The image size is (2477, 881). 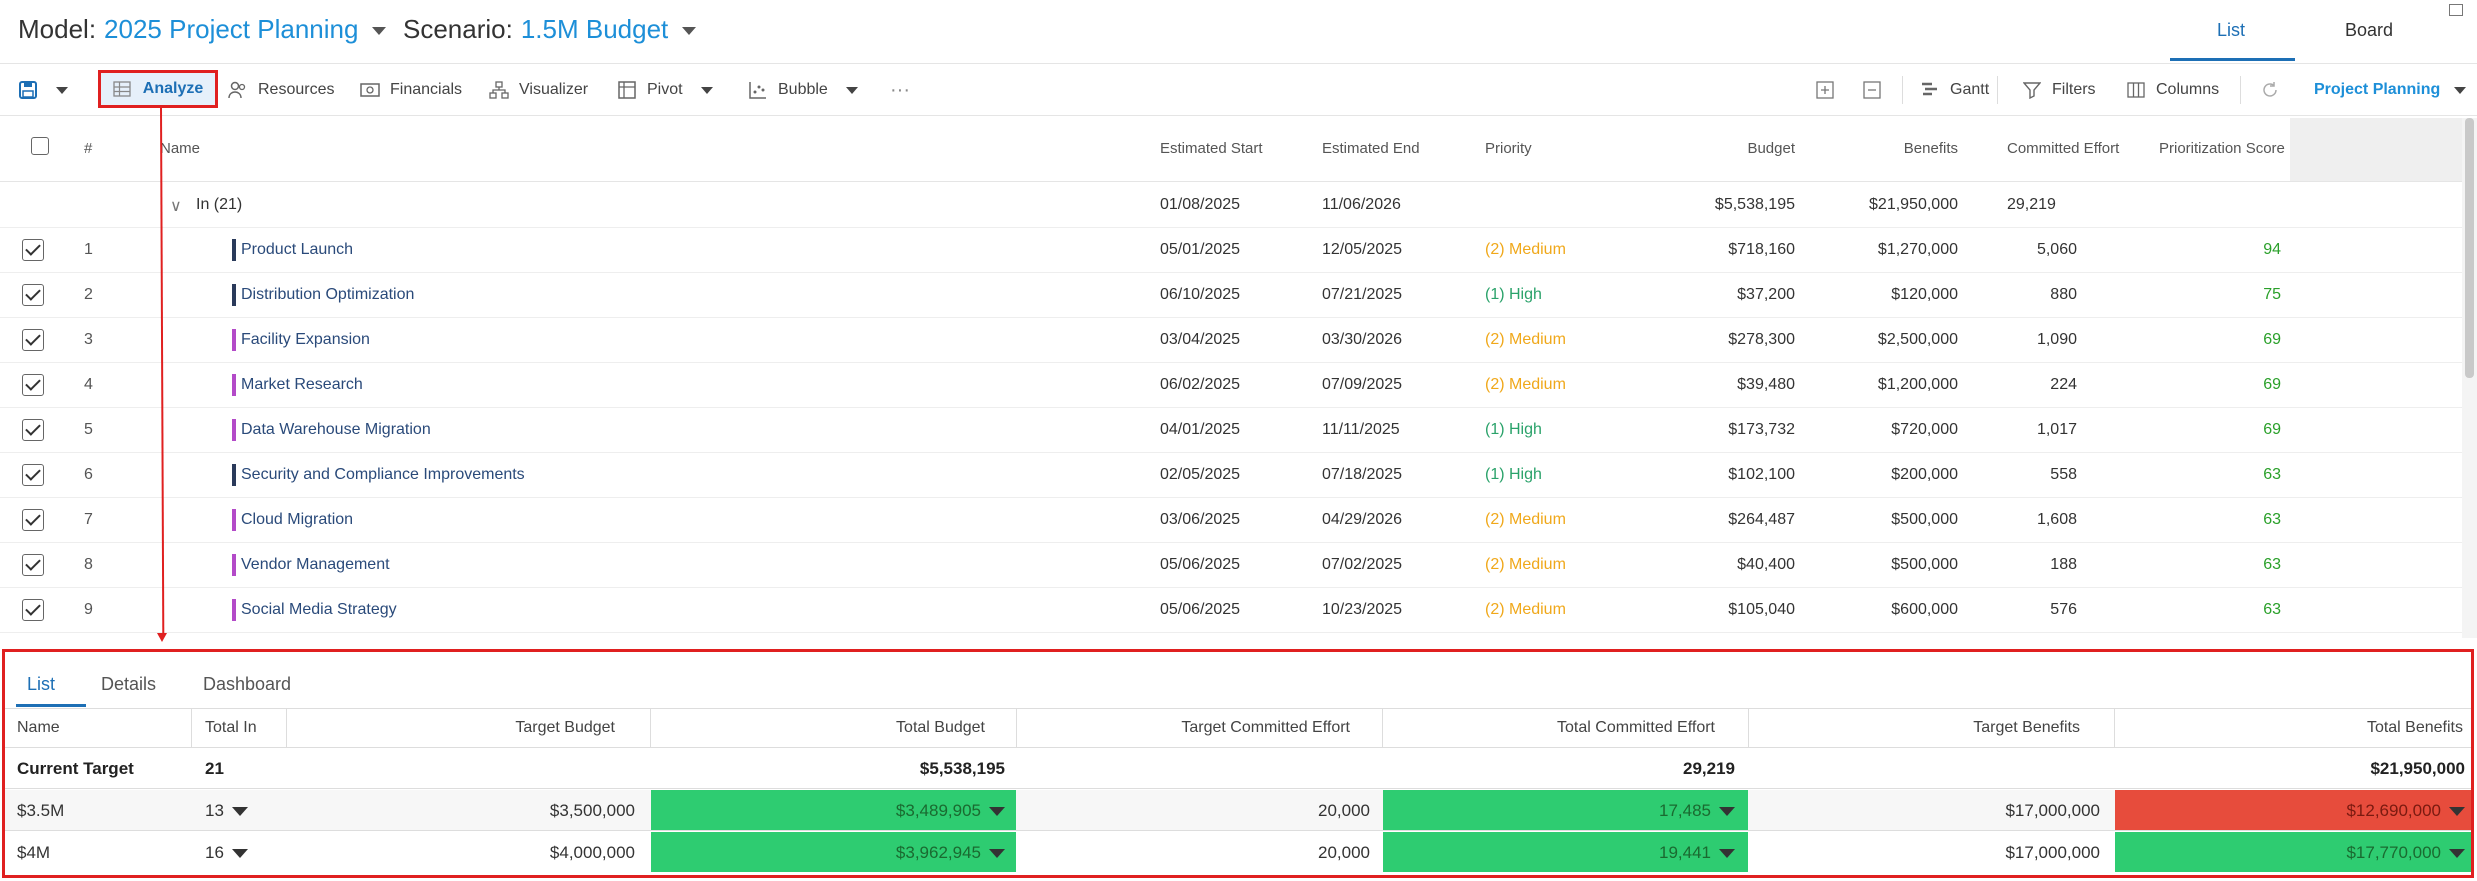 What do you see at coordinates (2290, 811) in the screenshot?
I see `target-total-benefits: $12,690,000` at bounding box center [2290, 811].